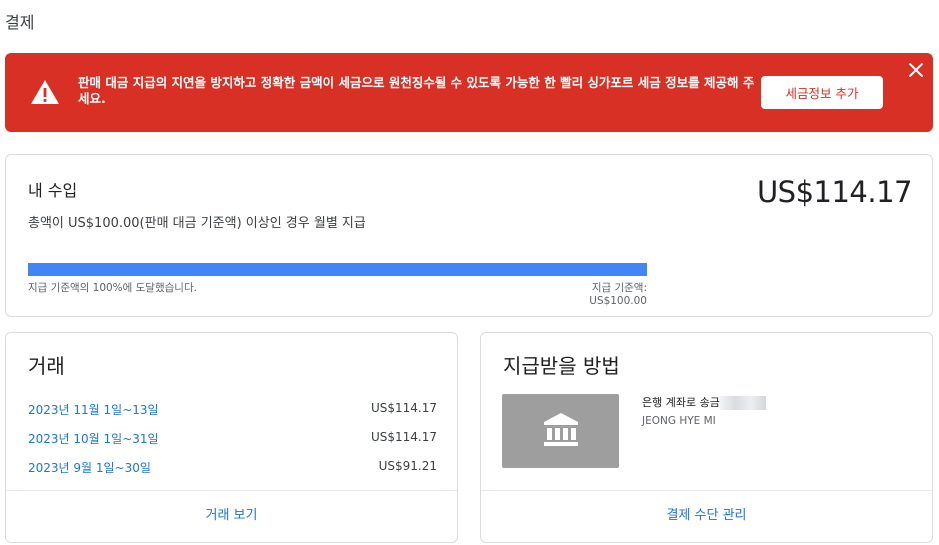 The height and width of the screenshot is (545, 939). What do you see at coordinates (112, 288) in the screenshot?
I see `progress-status-label: 지급 기준액의 100%에 도달했습니다.` at bounding box center [112, 288].